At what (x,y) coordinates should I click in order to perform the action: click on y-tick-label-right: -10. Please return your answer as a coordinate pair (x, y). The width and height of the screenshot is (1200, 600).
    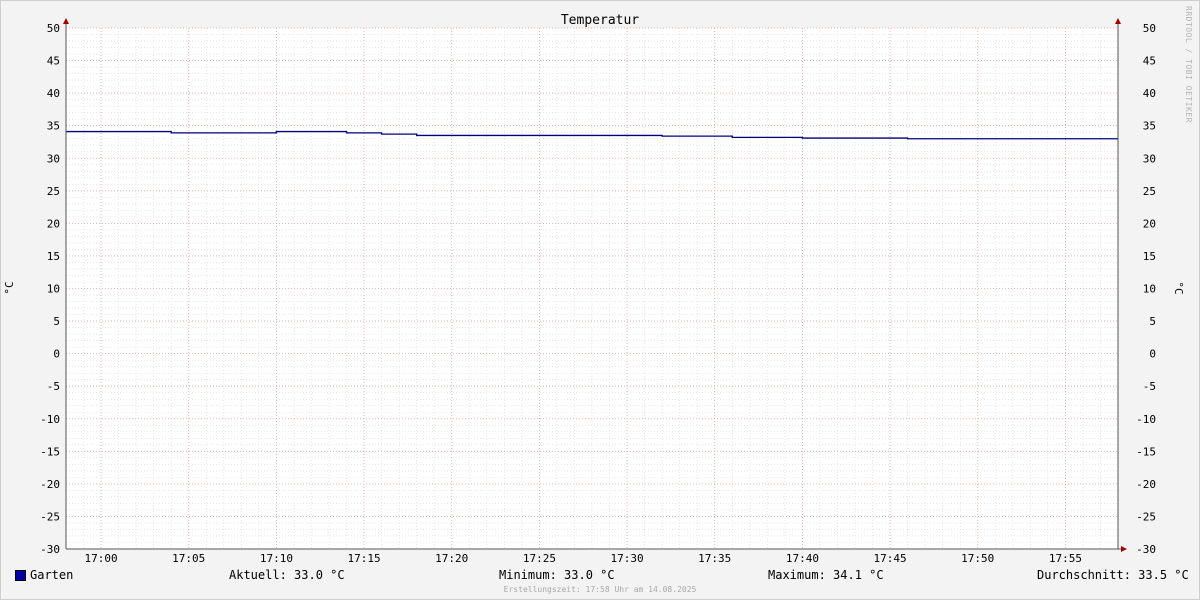
    Looking at the image, I should click on (1146, 419).